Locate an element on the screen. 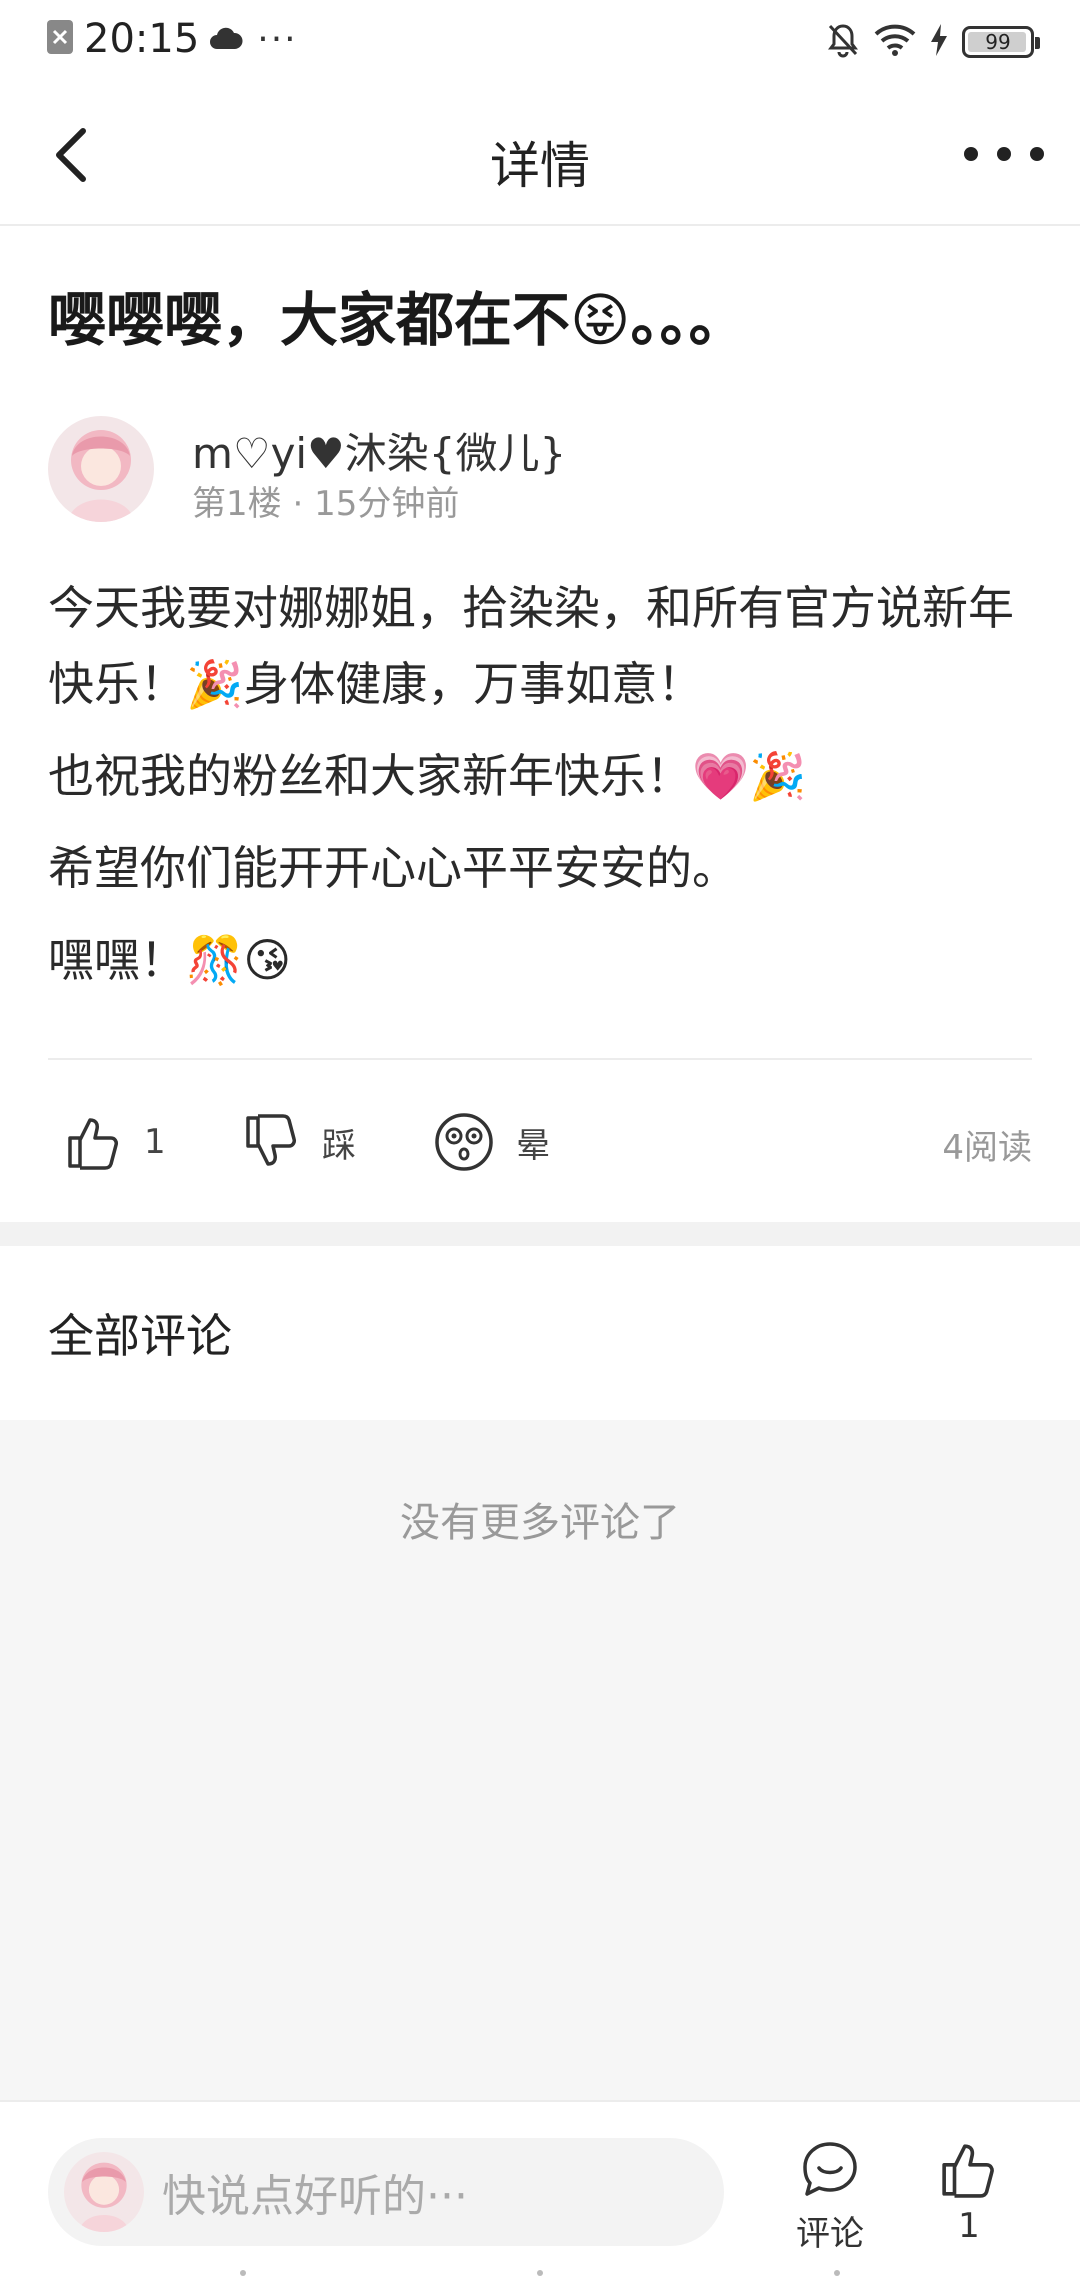 The height and width of the screenshot is (2280, 1080). bottom-like-button: 1 is located at coordinates (969, 2193).